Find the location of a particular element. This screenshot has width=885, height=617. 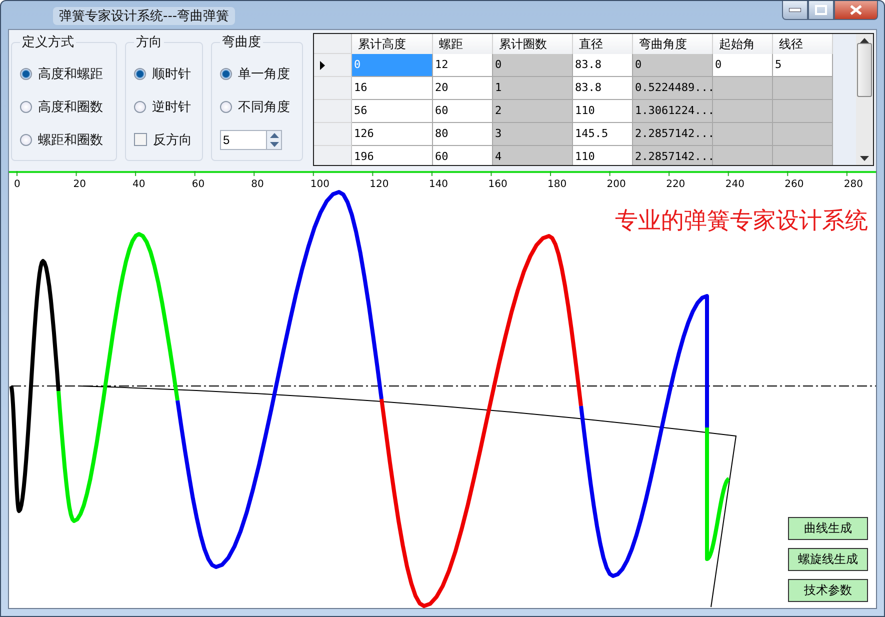

radio-label: 高度和螺距 is located at coordinates (70, 74).